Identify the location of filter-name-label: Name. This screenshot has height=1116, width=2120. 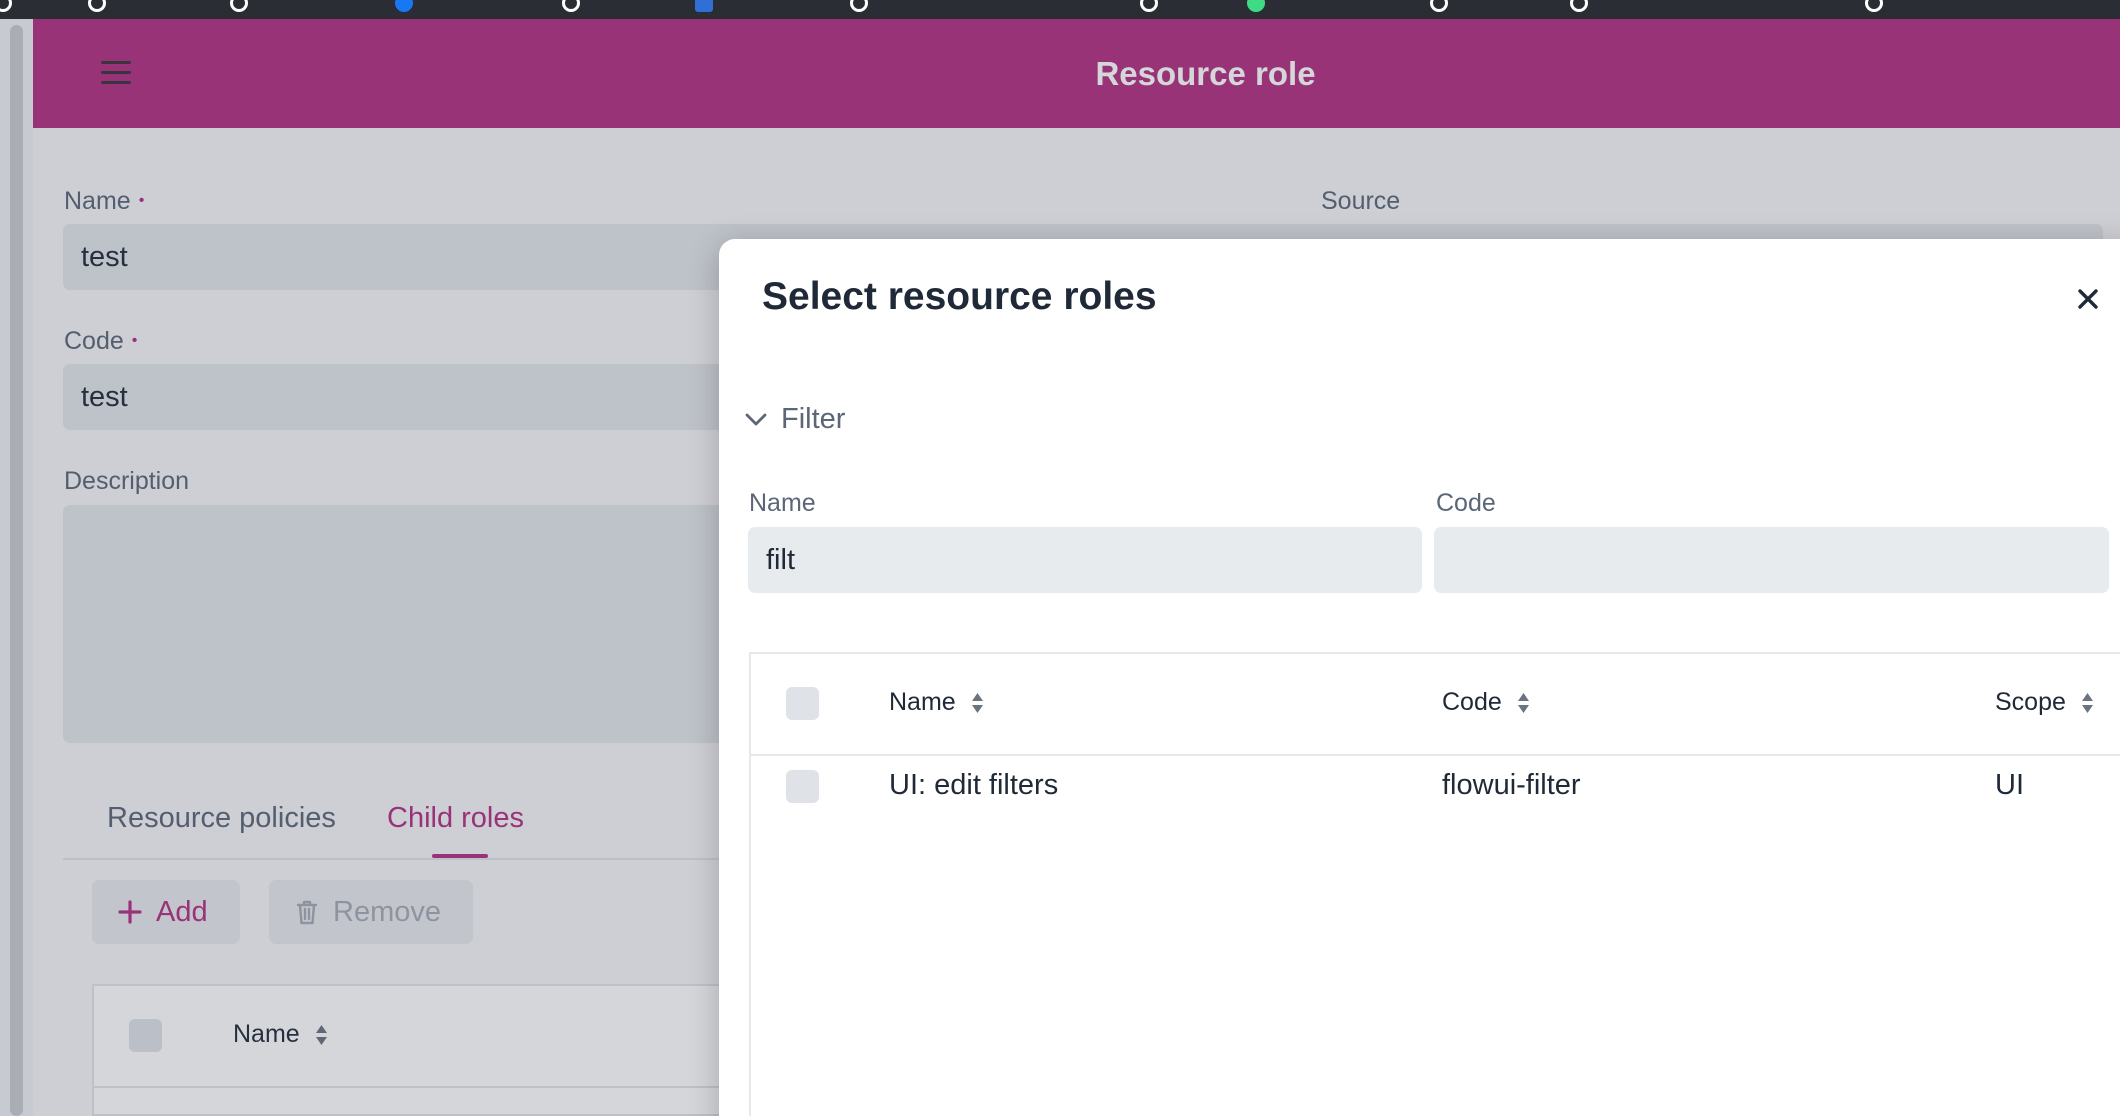
(782, 503).